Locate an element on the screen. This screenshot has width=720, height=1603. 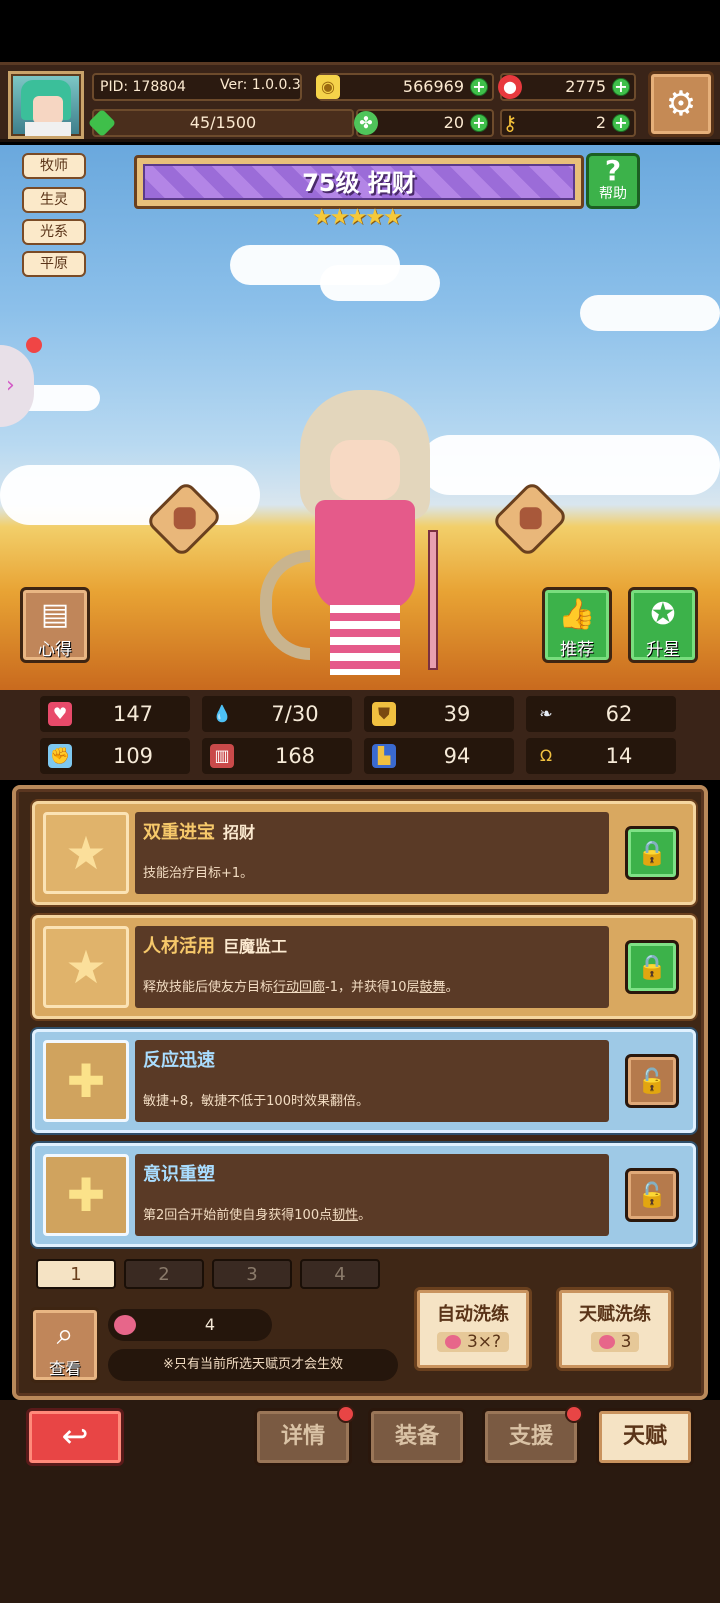
back-button: ↩ is located at coordinates (75, 1437).